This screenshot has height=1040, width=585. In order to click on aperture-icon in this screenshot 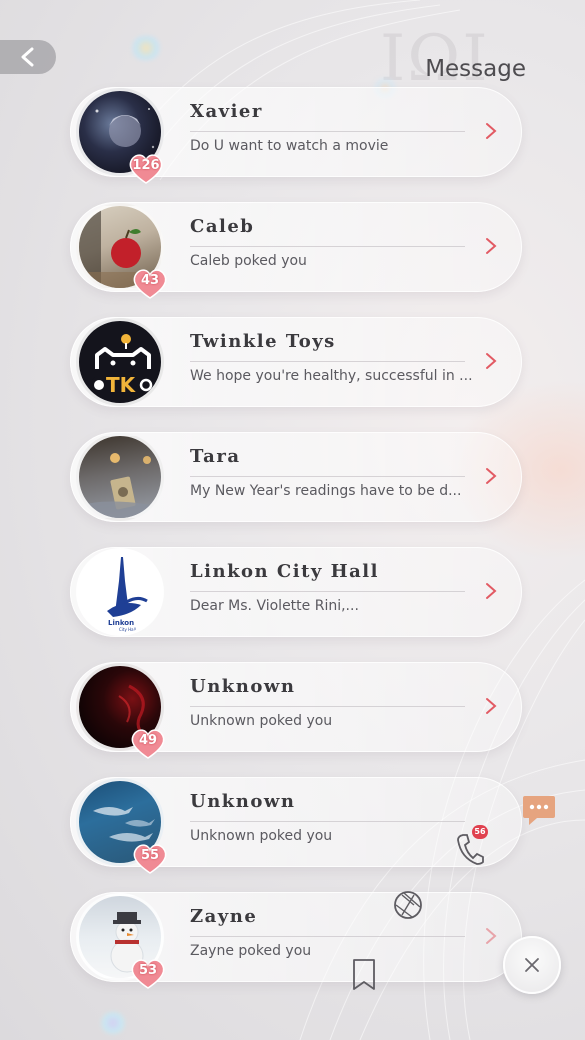, I will do `click(408, 905)`.